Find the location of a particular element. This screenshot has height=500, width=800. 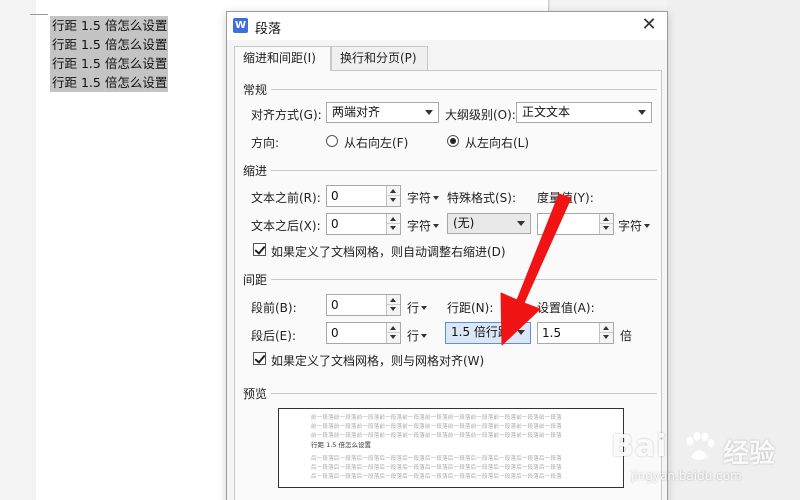

space-before-label: 段前(B): is located at coordinates (274, 308).